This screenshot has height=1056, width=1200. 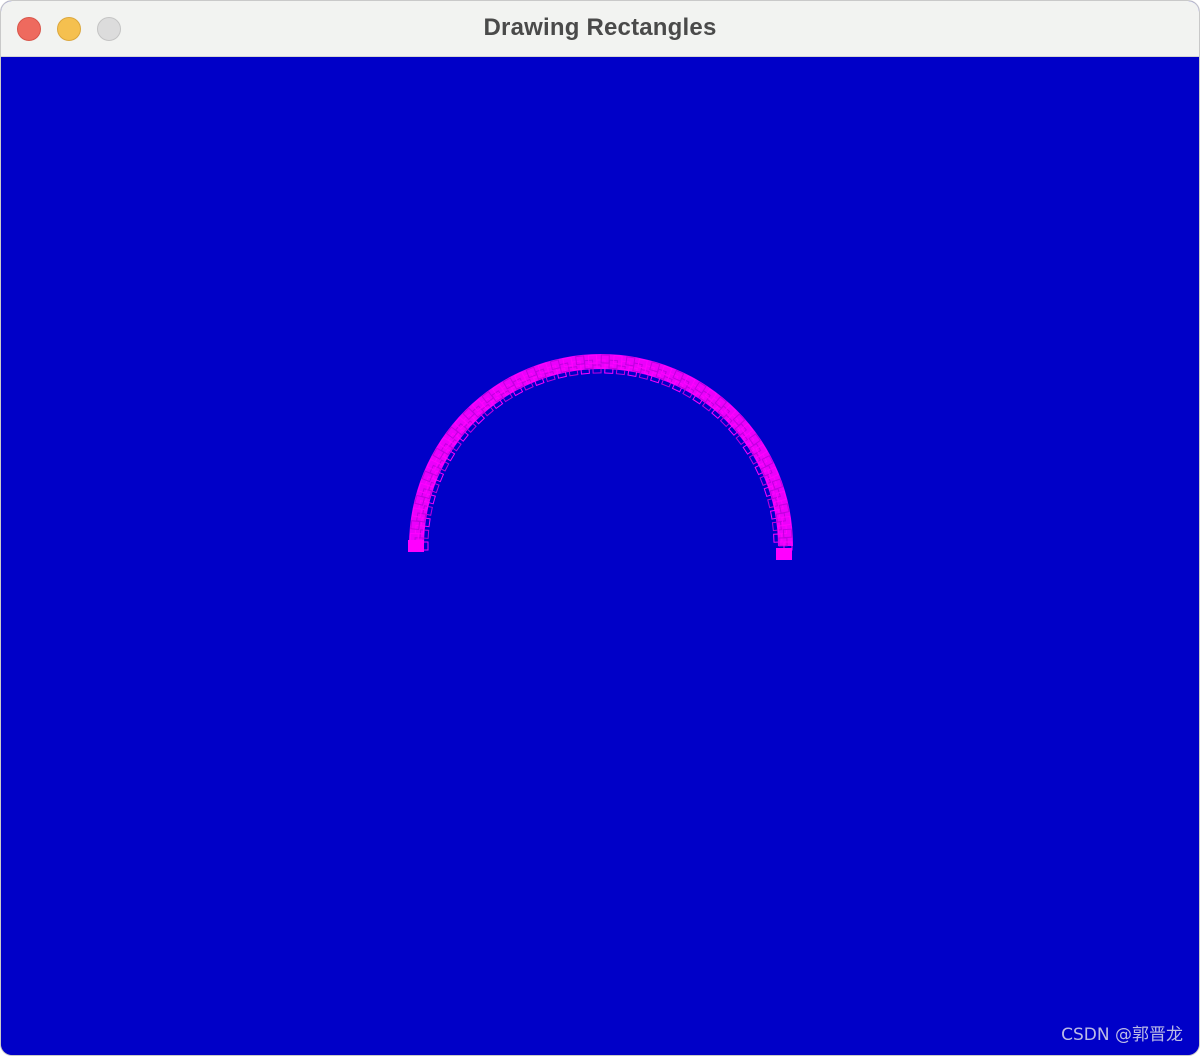 I want to click on arc-band, so click(x=601, y=450).